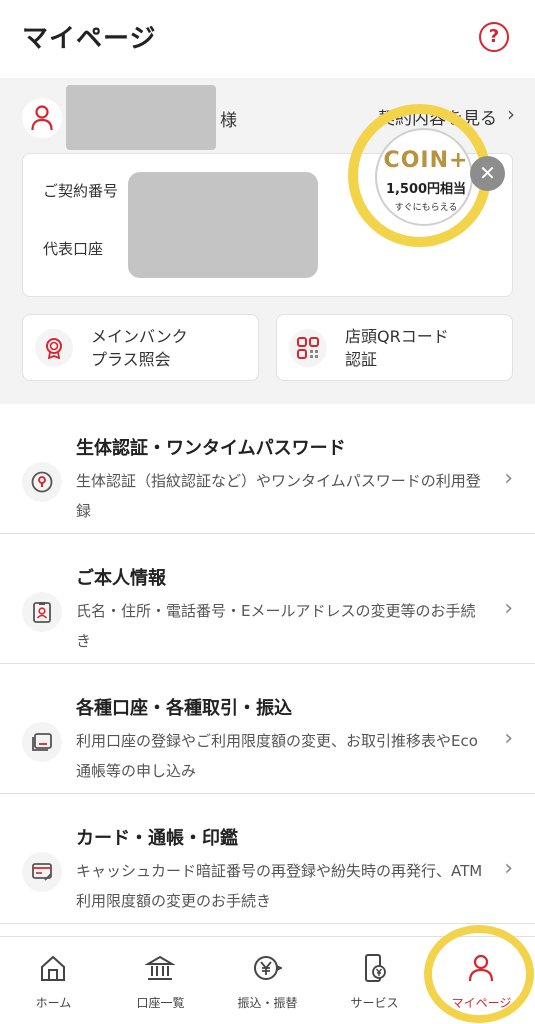  What do you see at coordinates (211, 448) in the screenshot?
I see `menu-title: 生体認証・ワンタイムパスワード` at bounding box center [211, 448].